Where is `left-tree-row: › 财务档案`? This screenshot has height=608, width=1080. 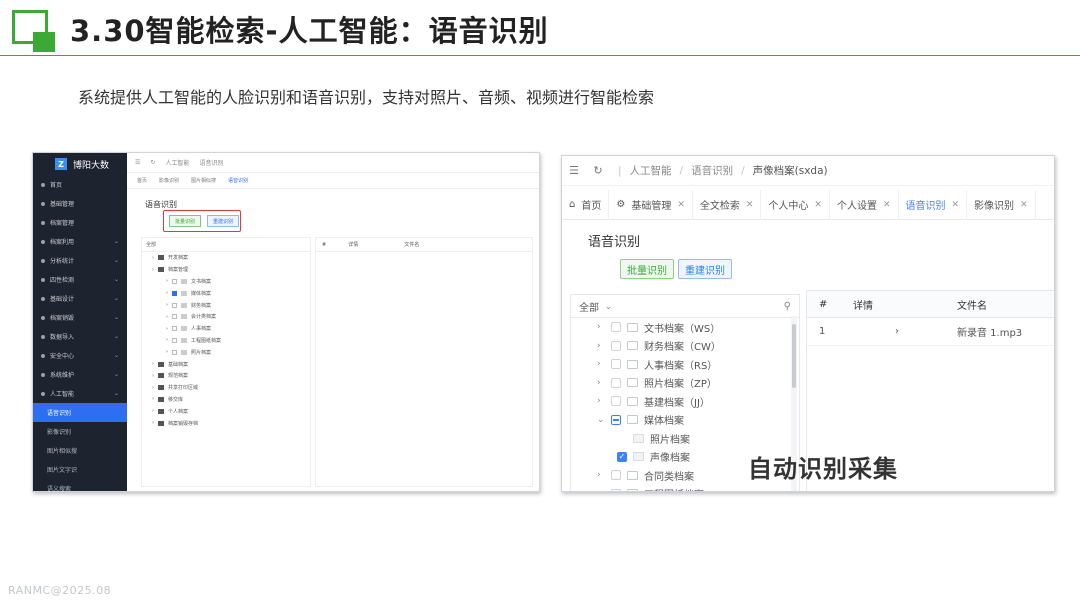
left-tree-row: › 财务档案 is located at coordinates (226, 305).